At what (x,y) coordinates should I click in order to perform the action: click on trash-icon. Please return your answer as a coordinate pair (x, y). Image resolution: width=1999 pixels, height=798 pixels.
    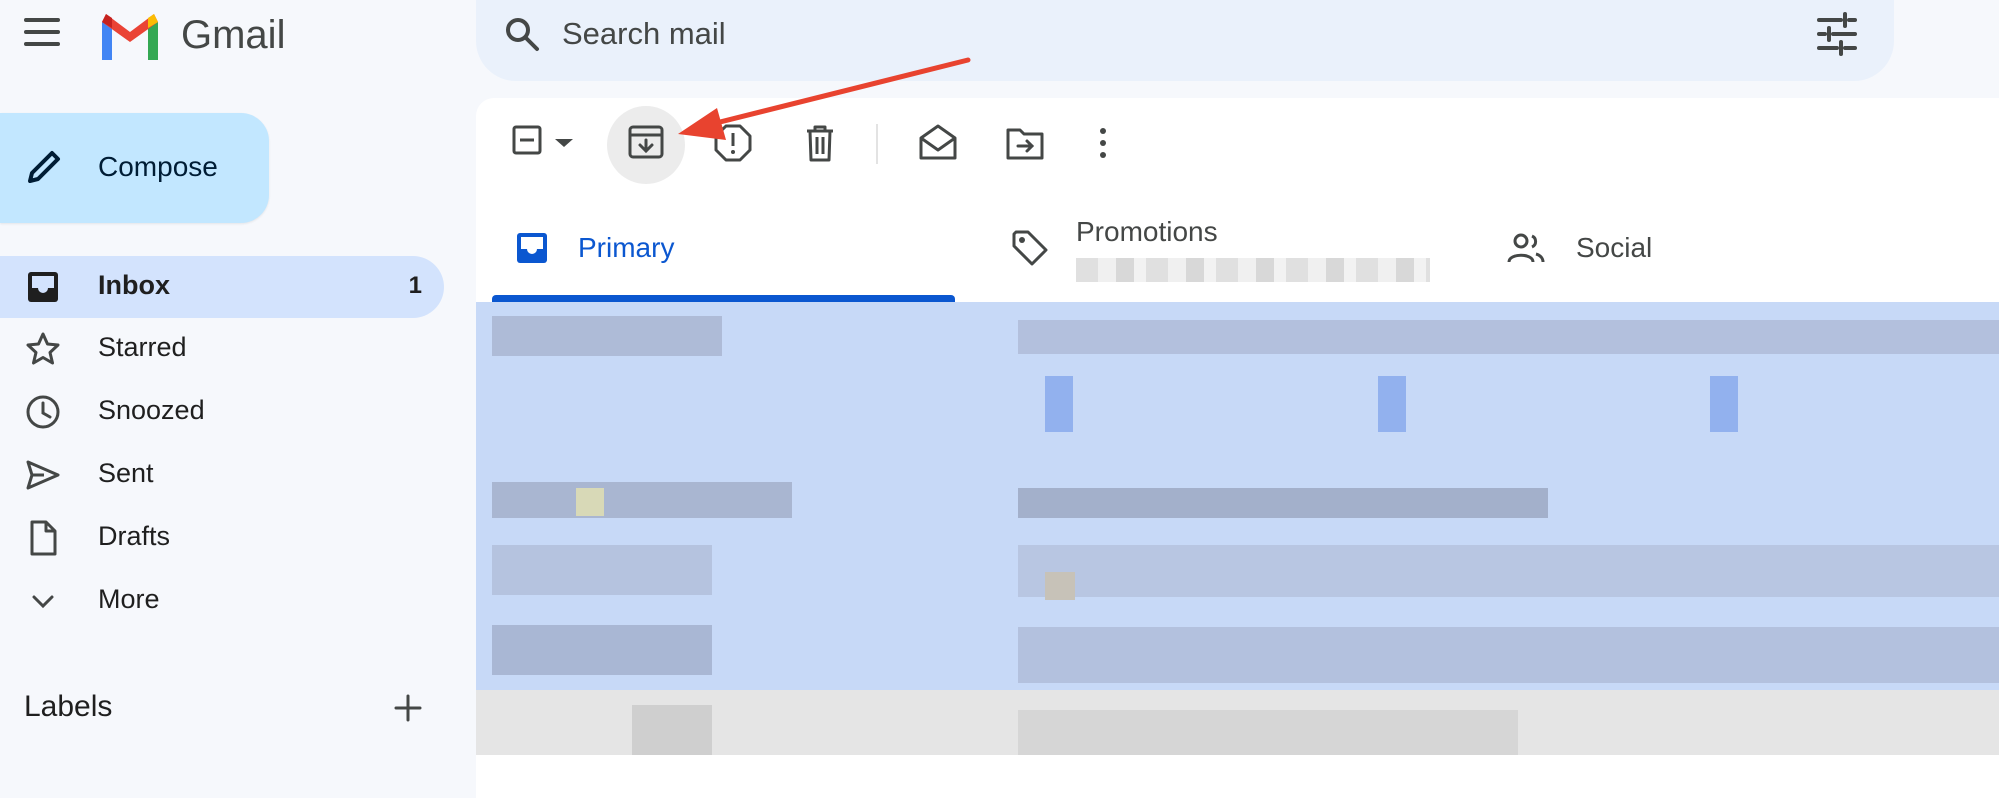
    Looking at the image, I should click on (822, 145).